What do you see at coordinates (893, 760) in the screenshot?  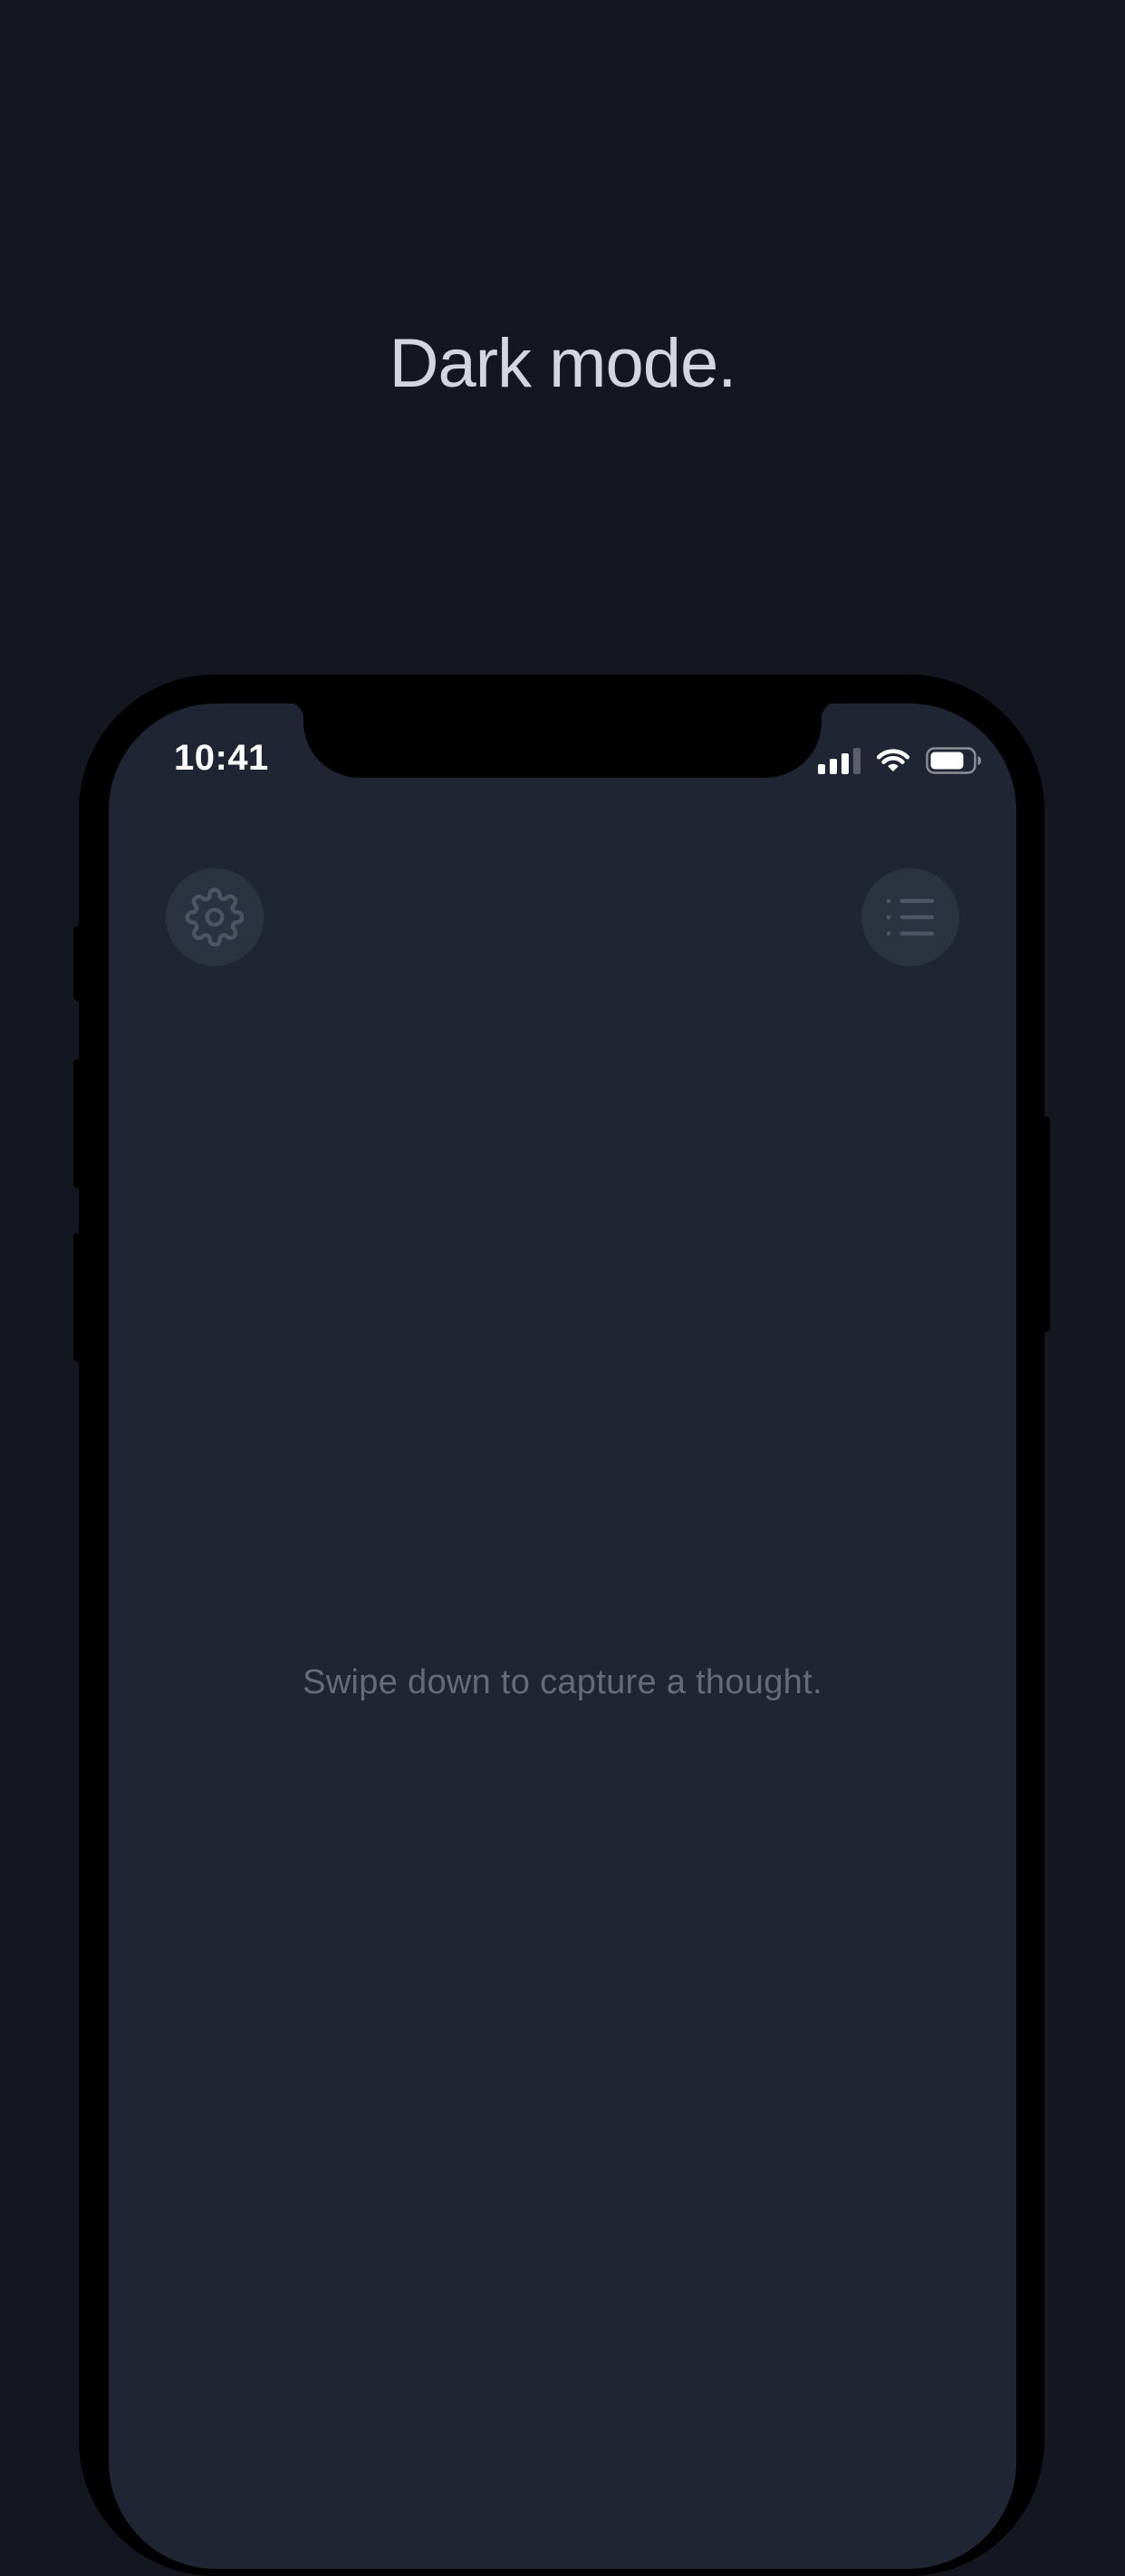 I see `wifi-icon` at bounding box center [893, 760].